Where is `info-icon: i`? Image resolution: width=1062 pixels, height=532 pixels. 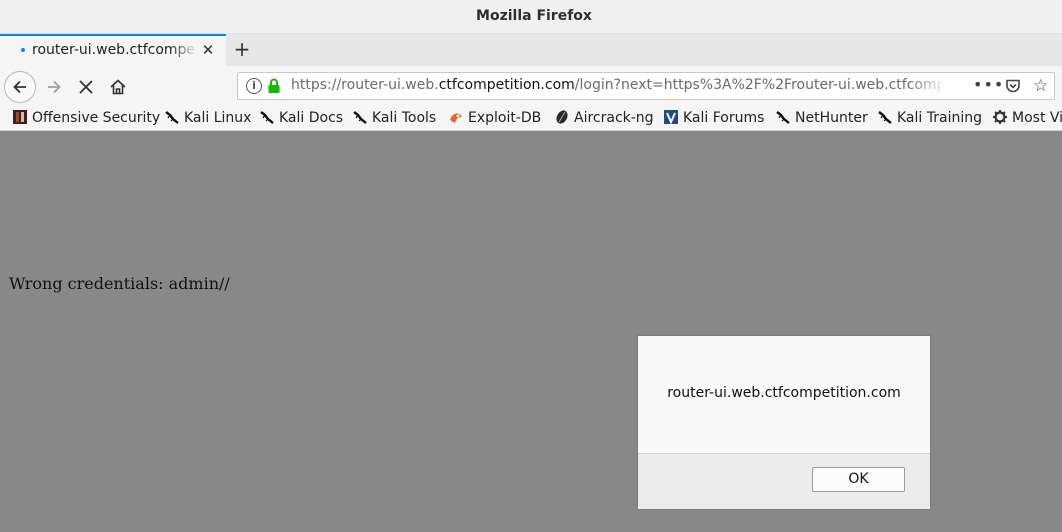
info-icon: i is located at coordinates (254, 86).